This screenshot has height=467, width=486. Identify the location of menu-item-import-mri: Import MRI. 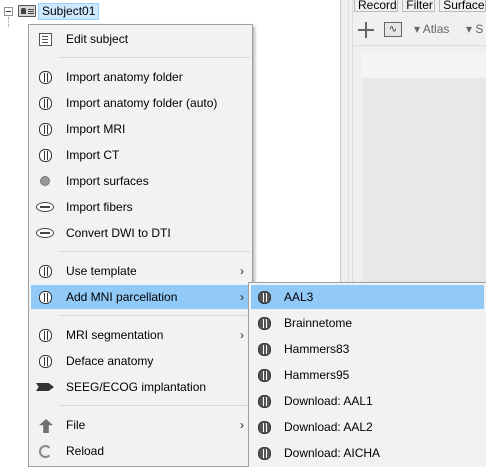
(140, 129).